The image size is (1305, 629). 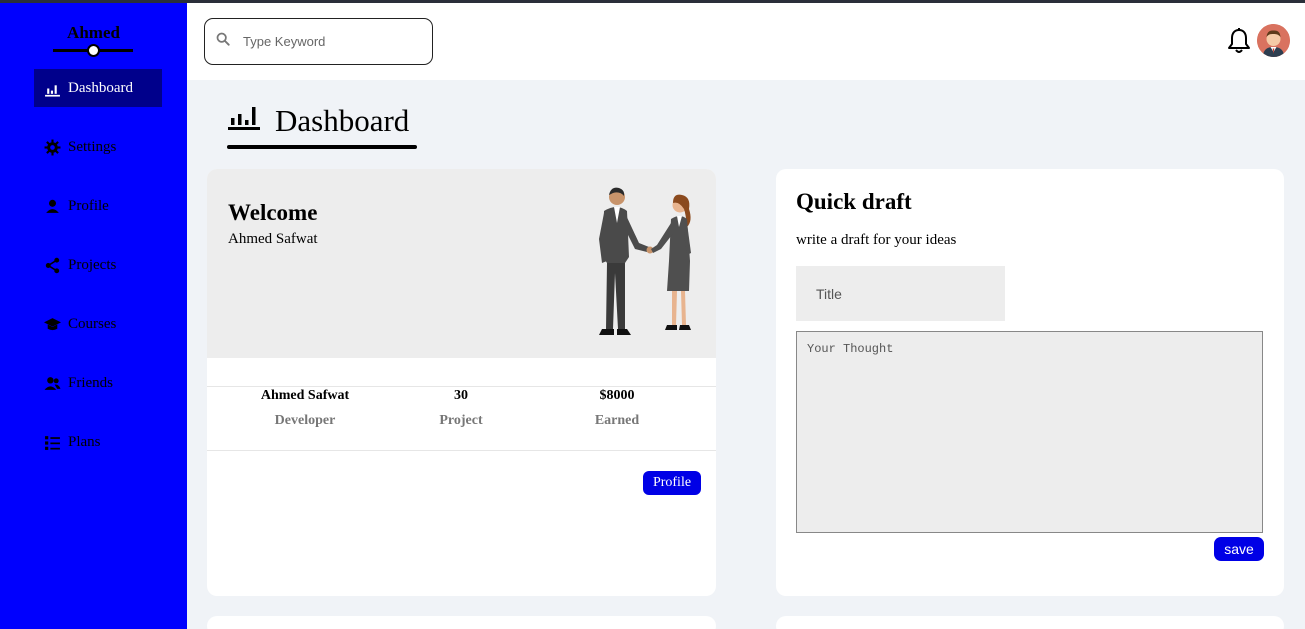 I want to click on draft-subtitle: write a draft for your ideas, so click(x=876, y=240).